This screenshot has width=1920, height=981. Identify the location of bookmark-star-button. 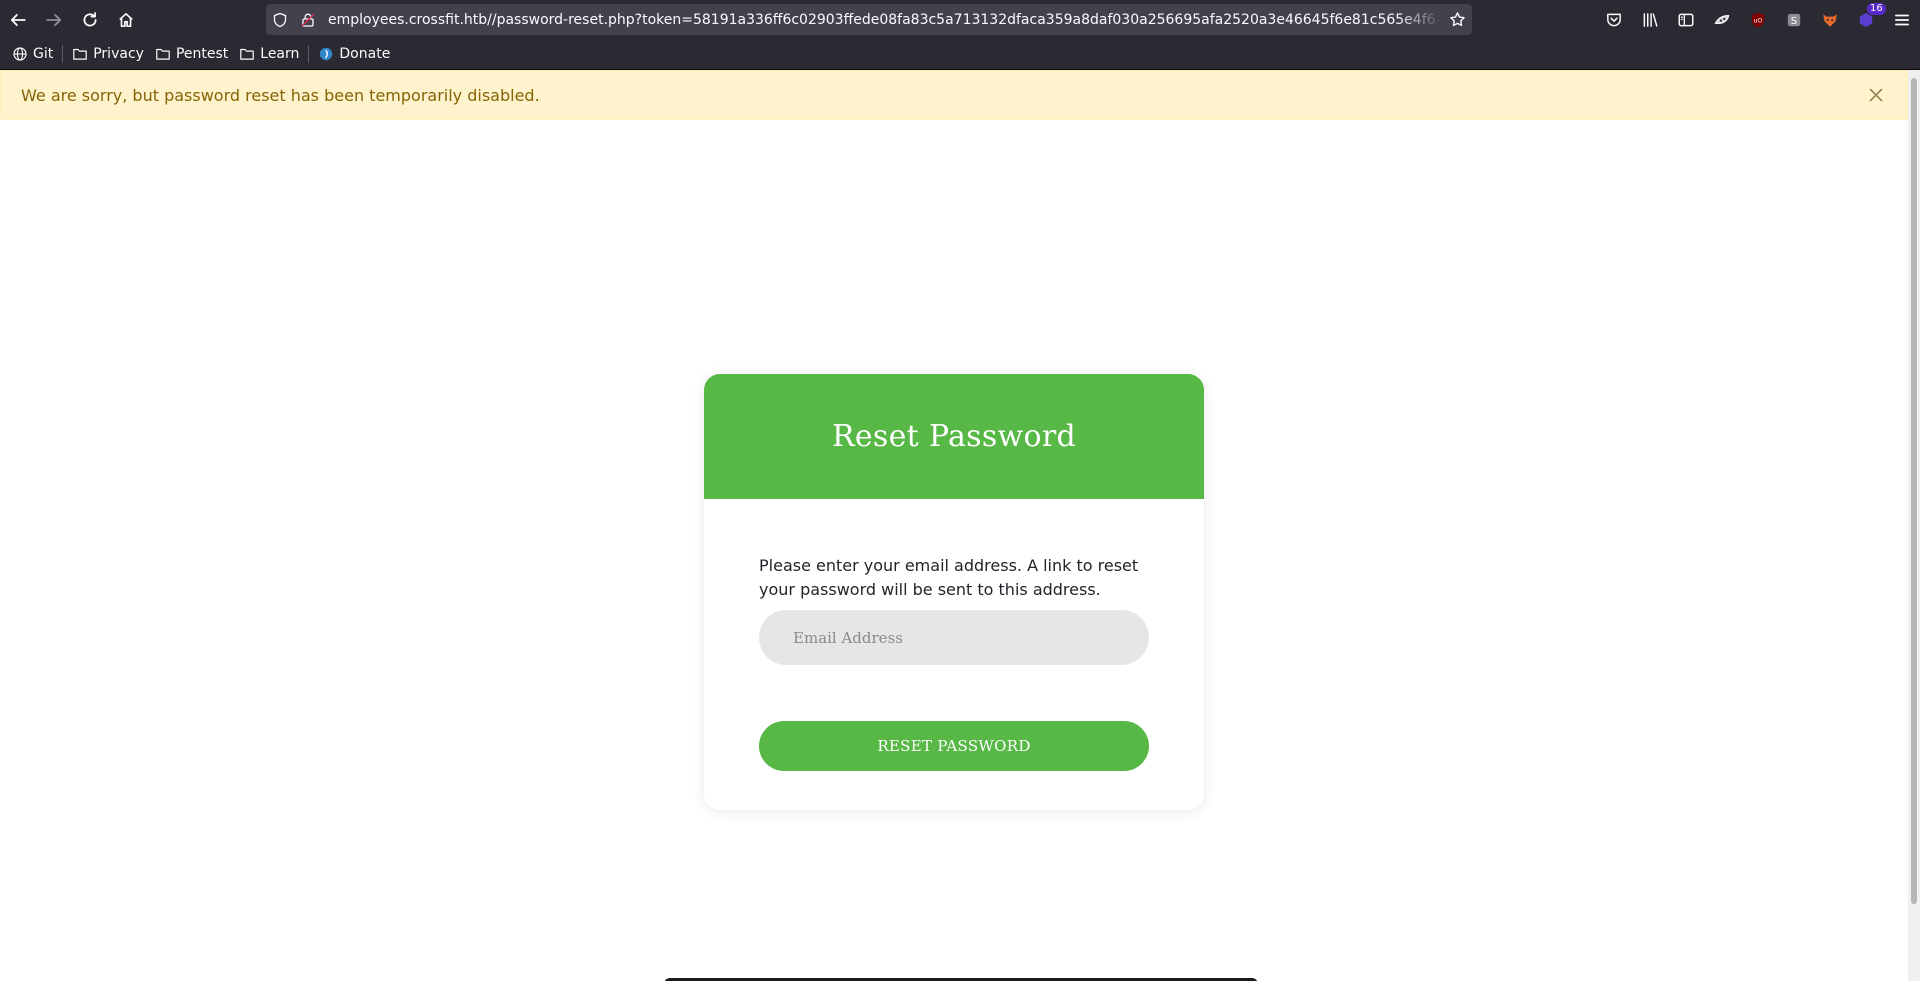
(1457, 19).